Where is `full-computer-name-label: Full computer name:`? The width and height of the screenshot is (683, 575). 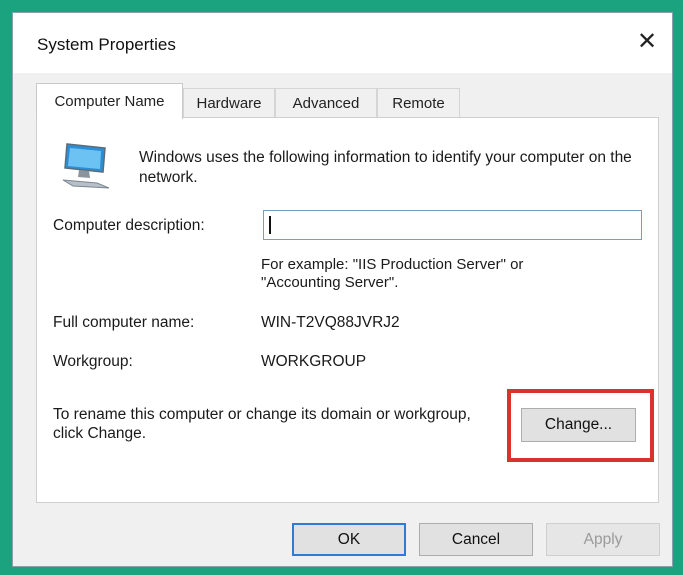
full-computer-name-label: Full computer name: is located at coordinates (124, 322).